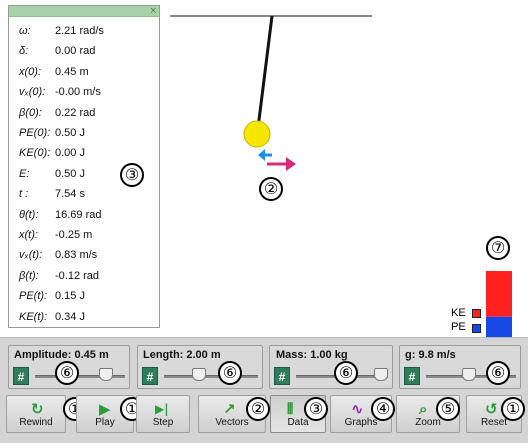 This screenshot has width=528, height=443. Describe the element at coordinates (476, 313) in the screenshot. I see `ke-legend-swatch` at that location.